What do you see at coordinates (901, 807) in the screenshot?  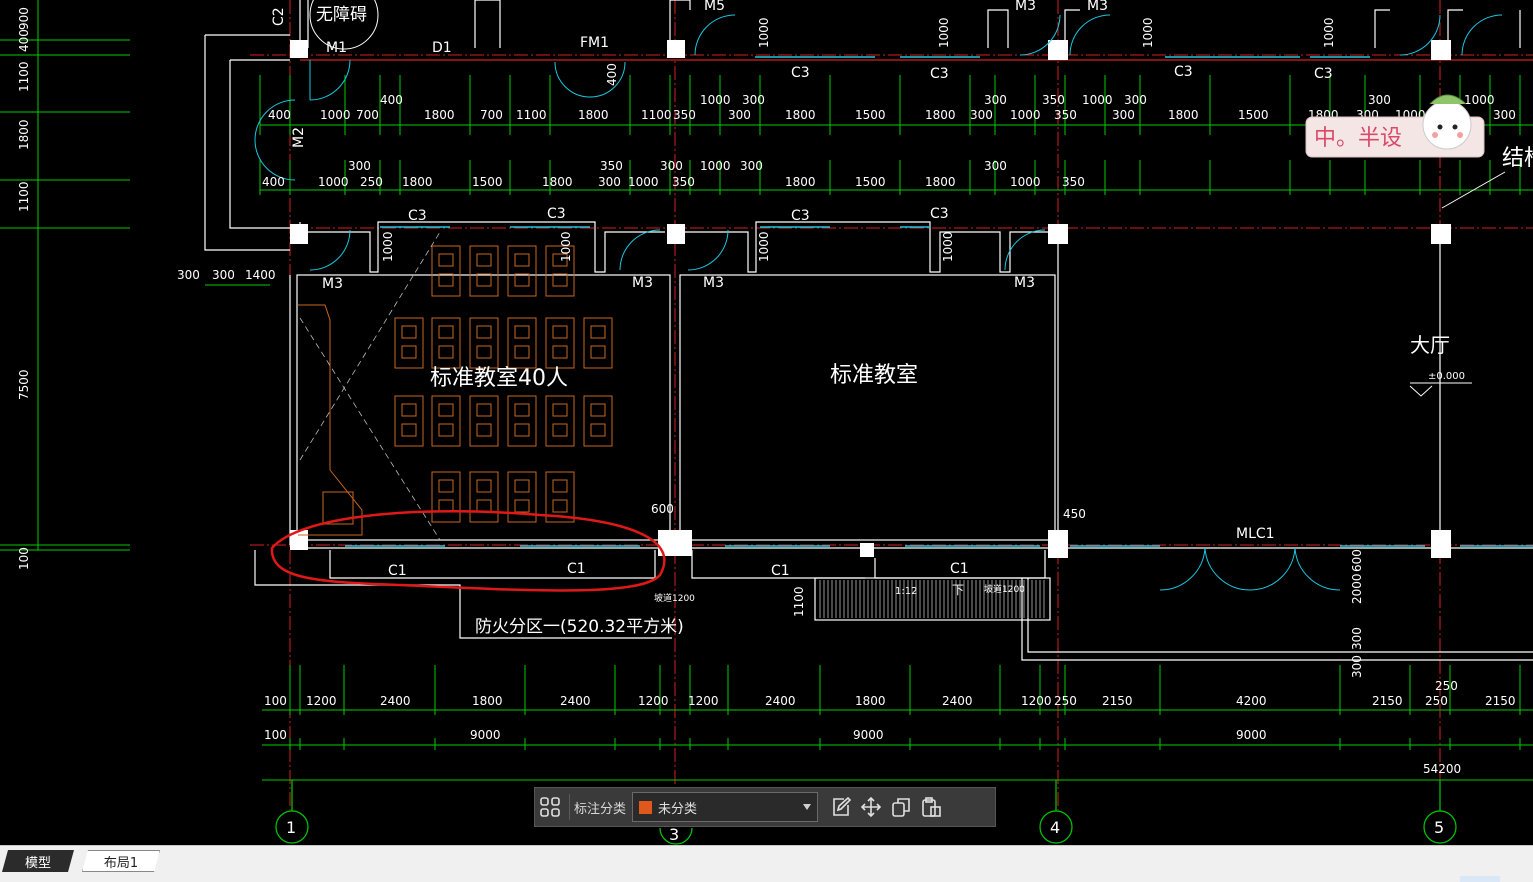 I see `copy-icon` at bounding box center [901, 807].